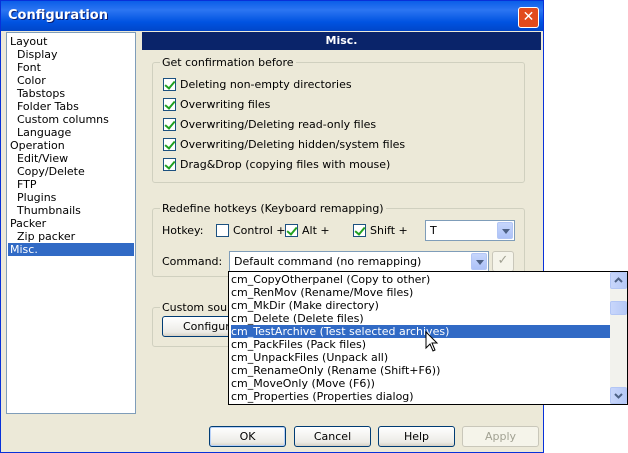  I want to click on tree-item-language: Language, so click(44, 132).